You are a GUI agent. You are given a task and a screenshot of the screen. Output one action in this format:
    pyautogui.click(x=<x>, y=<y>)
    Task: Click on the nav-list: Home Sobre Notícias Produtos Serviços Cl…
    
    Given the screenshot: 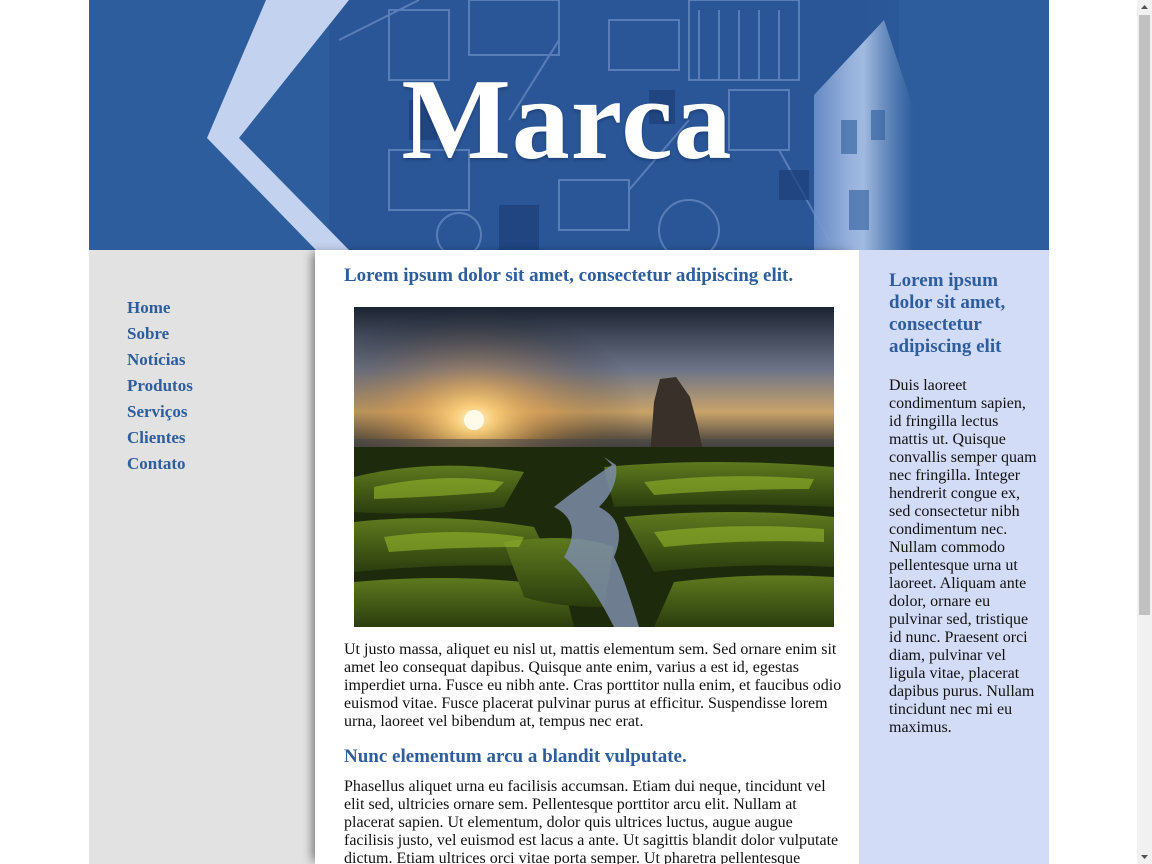 What is the action you would take?
    pyautogui.click(x=160, y=388)
    